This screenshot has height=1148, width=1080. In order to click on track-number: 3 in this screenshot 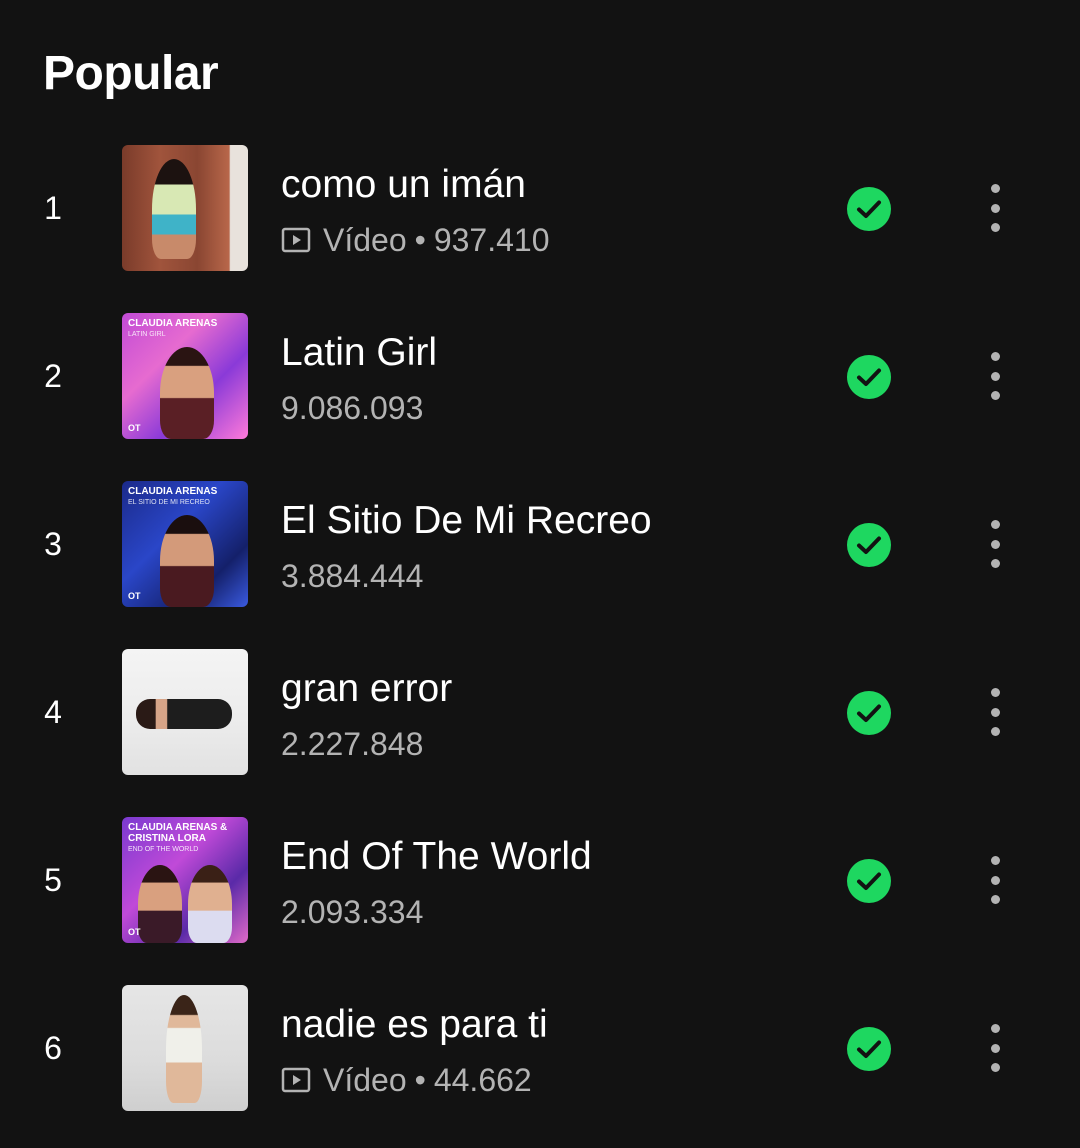, I will do `click(53, 544)`.